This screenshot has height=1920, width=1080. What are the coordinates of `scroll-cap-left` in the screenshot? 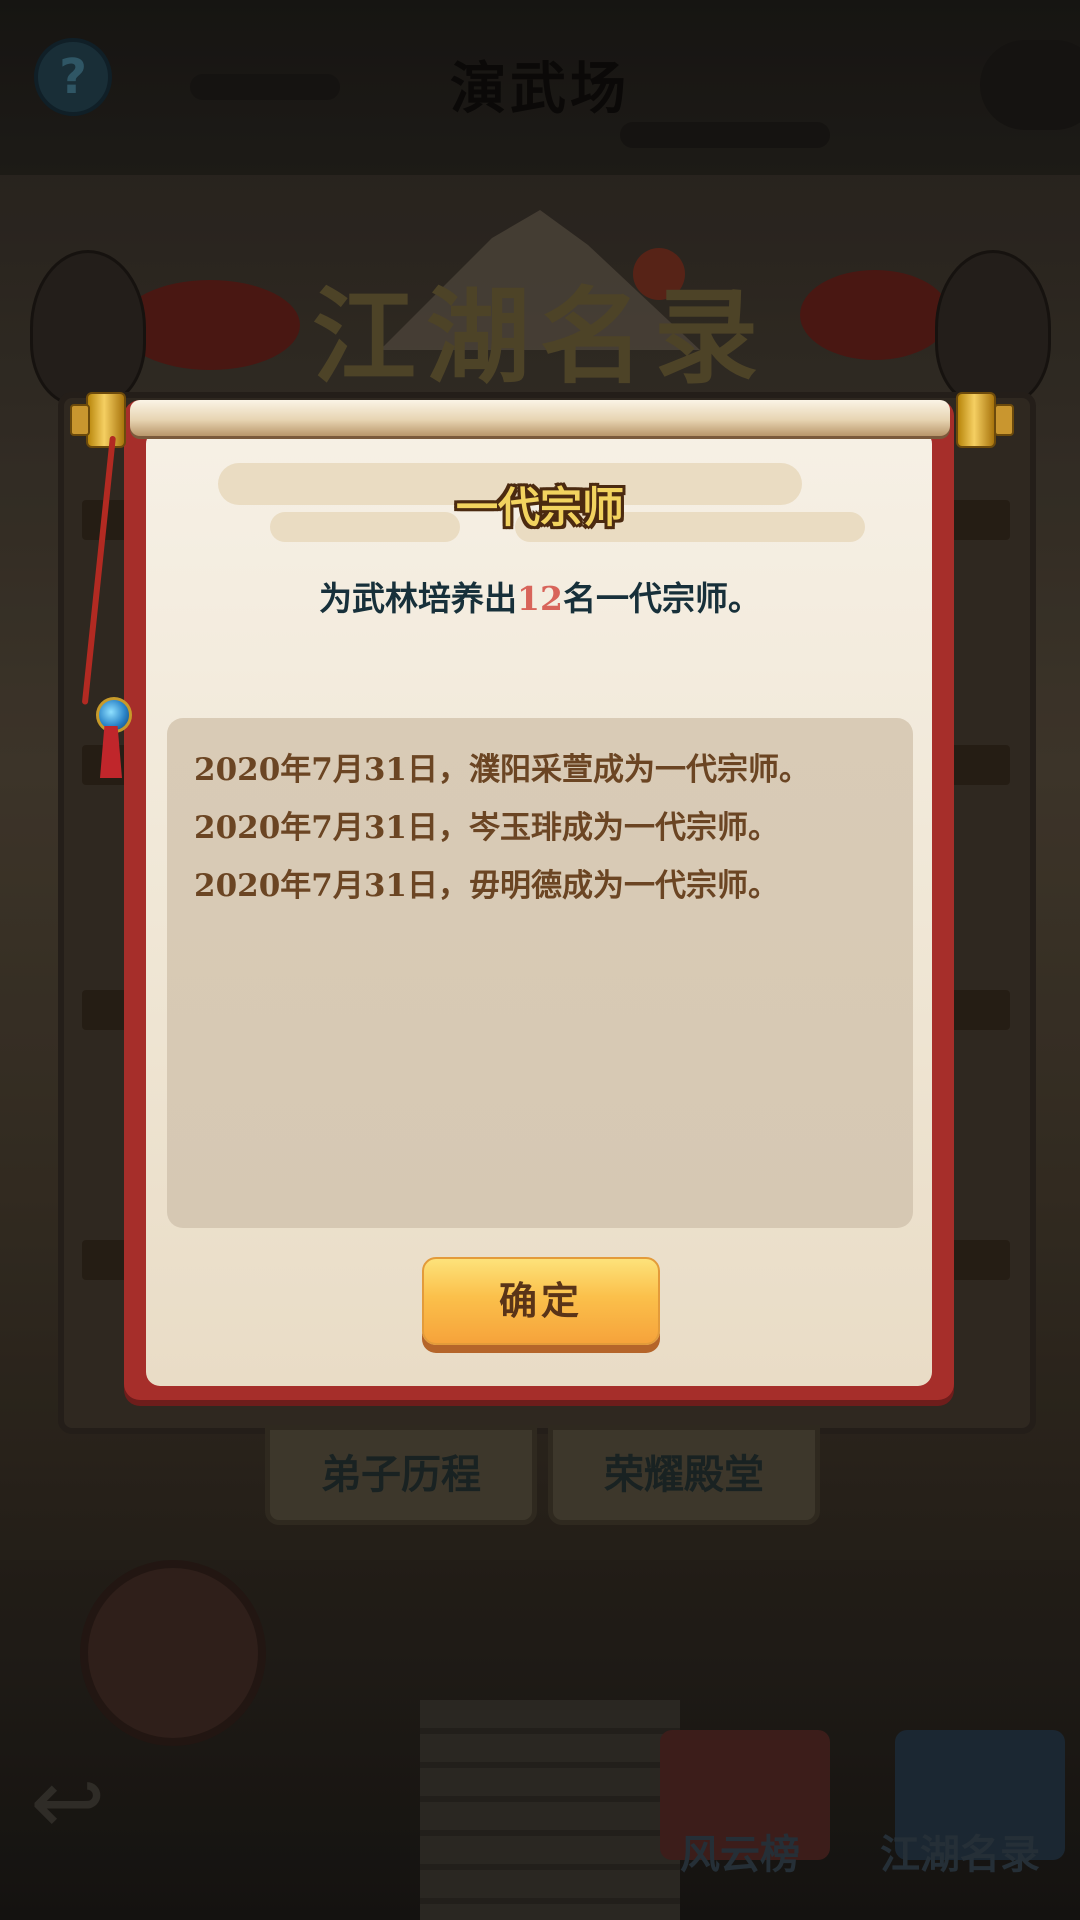 It's located at (106, 420).